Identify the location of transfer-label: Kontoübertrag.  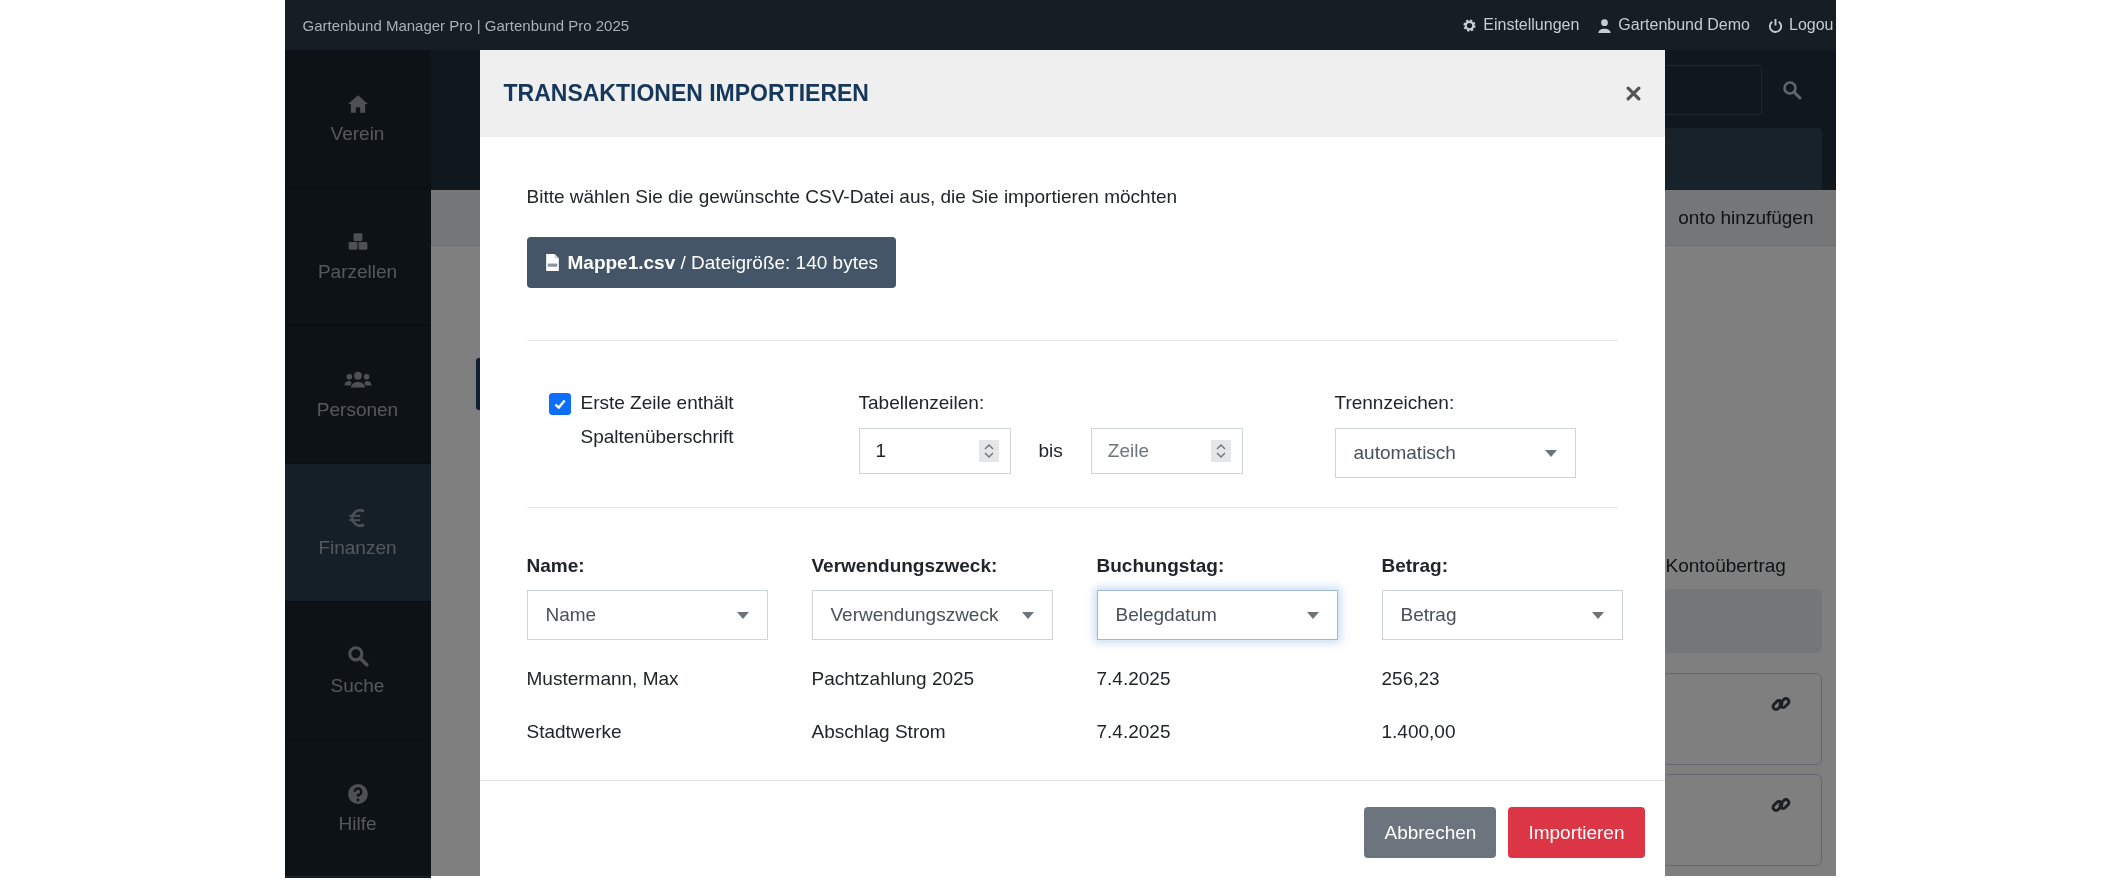
(1726, 566).